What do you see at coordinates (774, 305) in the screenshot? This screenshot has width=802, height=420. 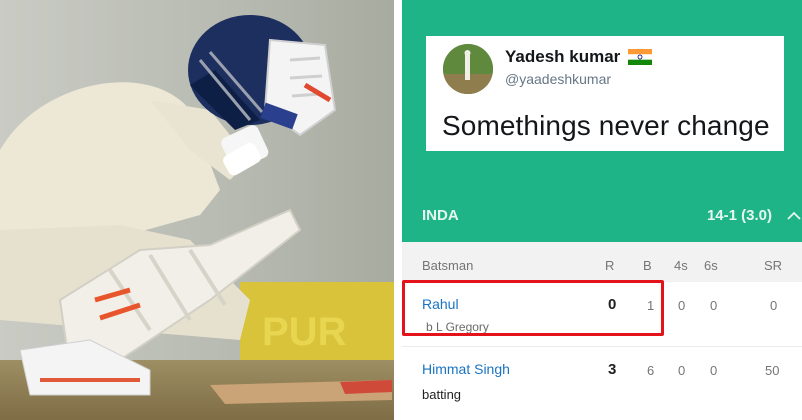 I see `strike-rate-value: 0` at bounding box center [774, 305].